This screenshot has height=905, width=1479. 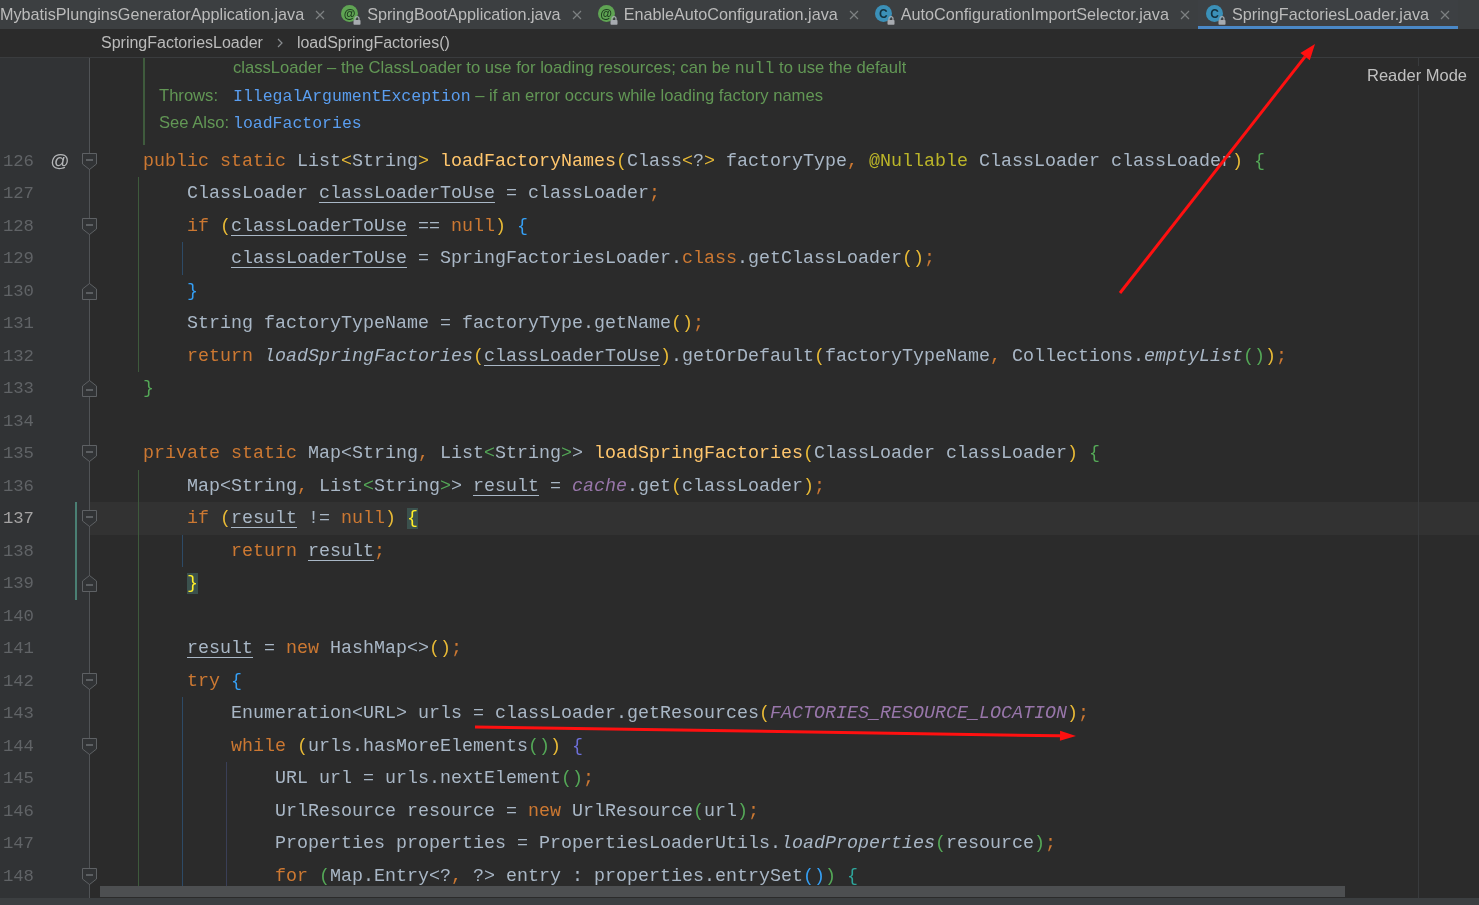 What do you see at coordinates (660, 713) in the screenshot?
I see `code-line: Enumeration<URL> urls = classLoader.getResources(FACTORIES_RESOURCE_LOCATION);` at bounding box center [660, 713].